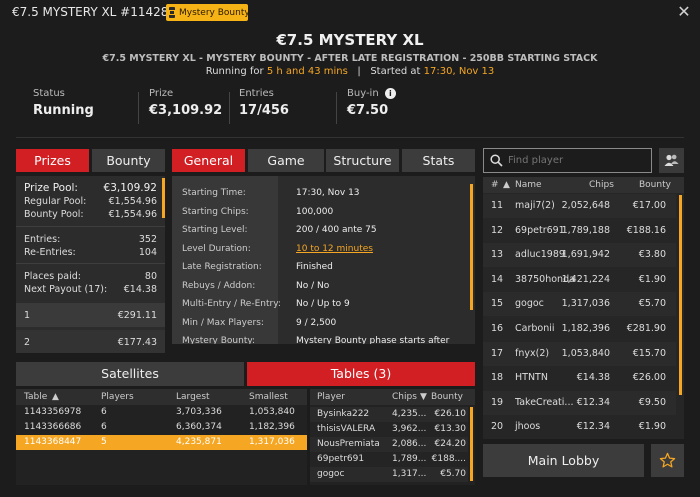 This screenshot has width=700, height=497. I want to click on table-row: 1143356978 6 3,703,336 1,053,840, so click(161, 412).